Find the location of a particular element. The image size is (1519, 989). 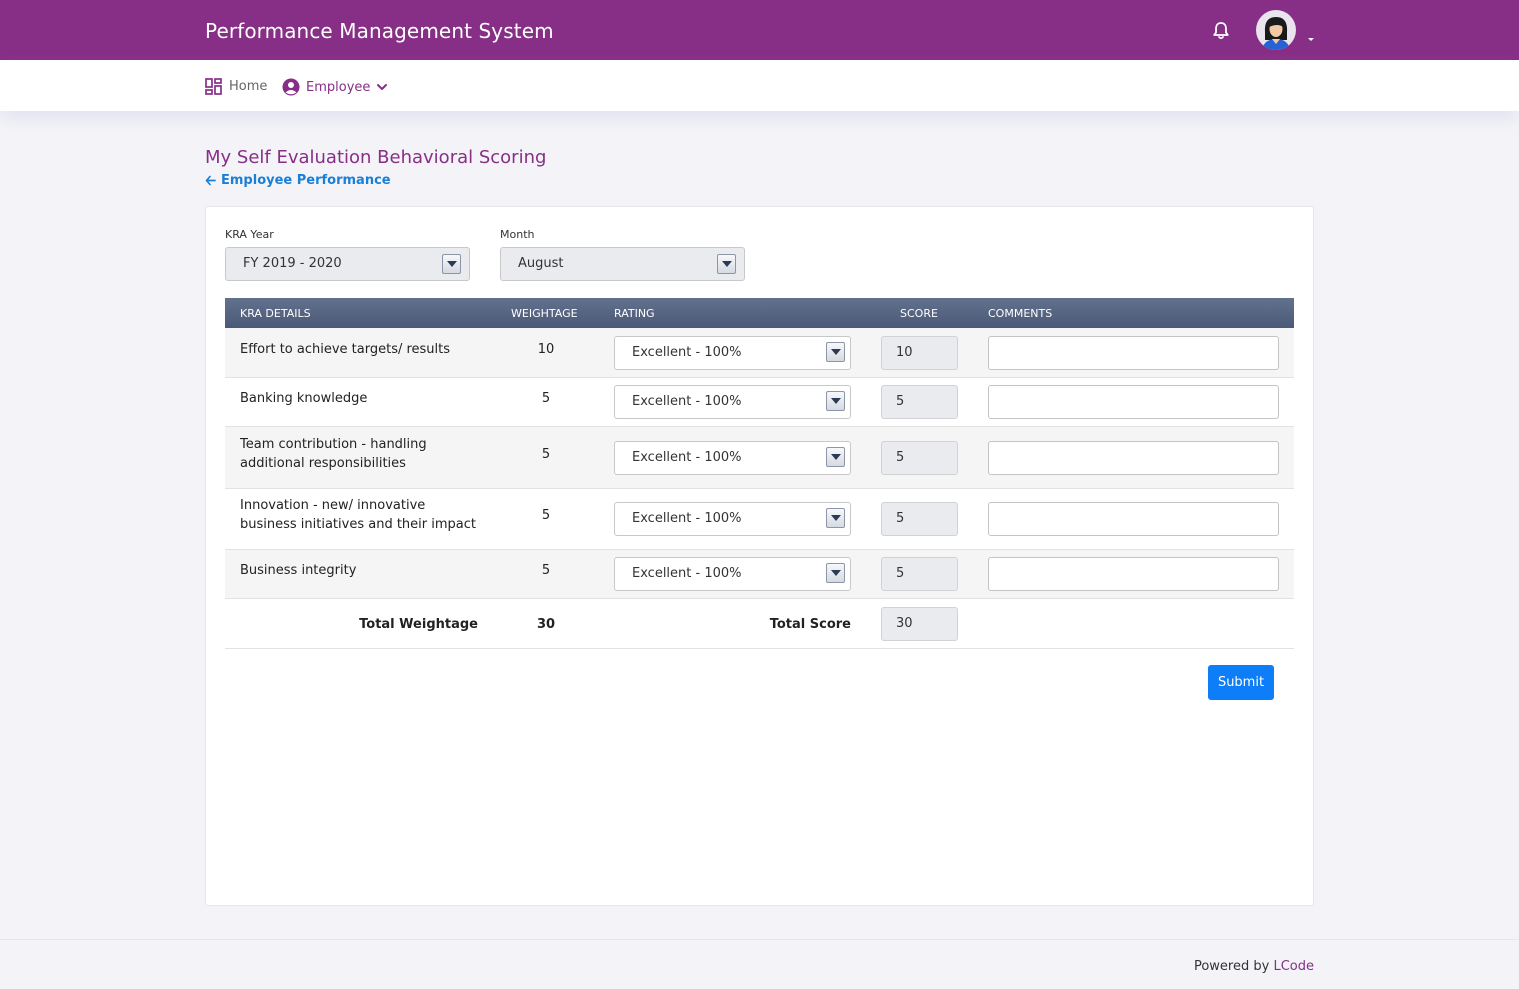

kra-detail-text: Banking knowledge is located at coordinates (304, 398).